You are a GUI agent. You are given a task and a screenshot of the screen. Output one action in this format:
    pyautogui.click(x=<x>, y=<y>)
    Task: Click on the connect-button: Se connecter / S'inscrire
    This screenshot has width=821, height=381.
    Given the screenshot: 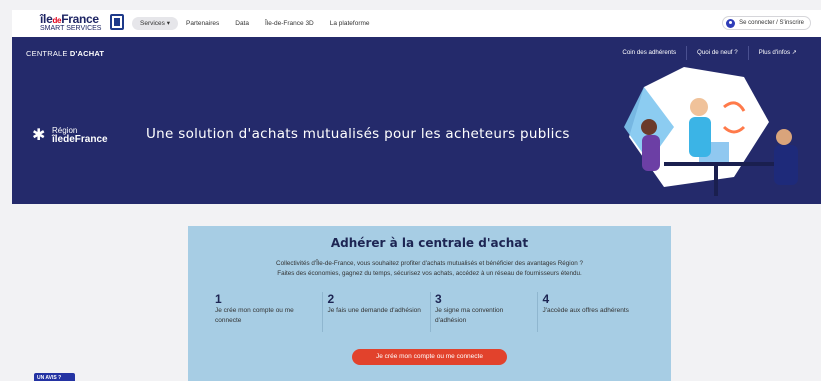 What is the action you would take?
    pyautogui.click(x=766, y=23)
    